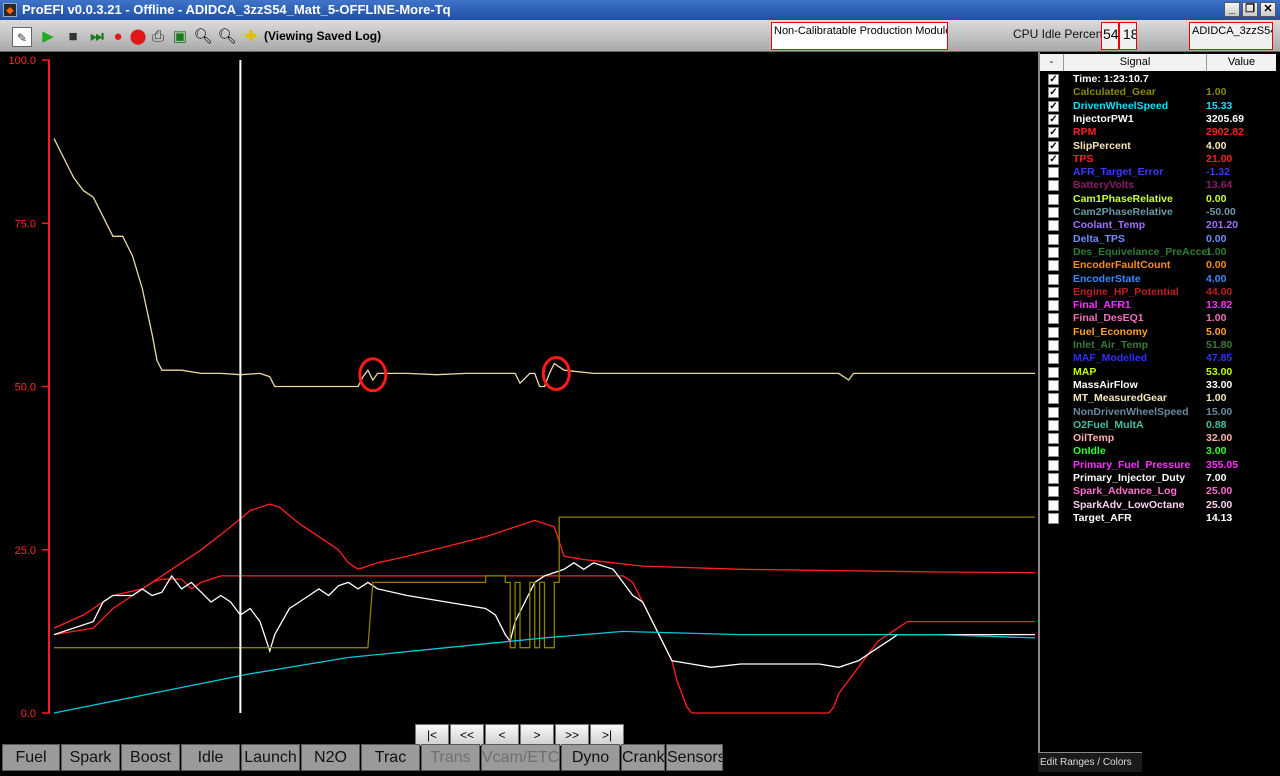 Image resolution: width=1280 pixels, height=776 pixels. I want to click on signal-row: Cam1PhaseRelative 0.00, so click(1158, 199).